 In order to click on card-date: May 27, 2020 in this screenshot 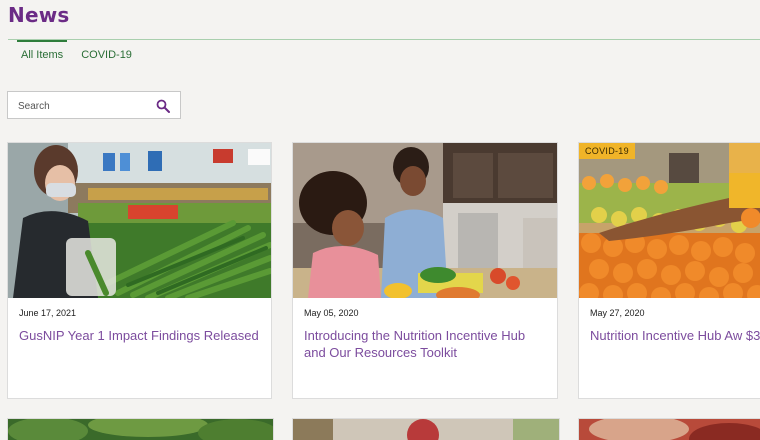, I will do `click(617, 313)`.